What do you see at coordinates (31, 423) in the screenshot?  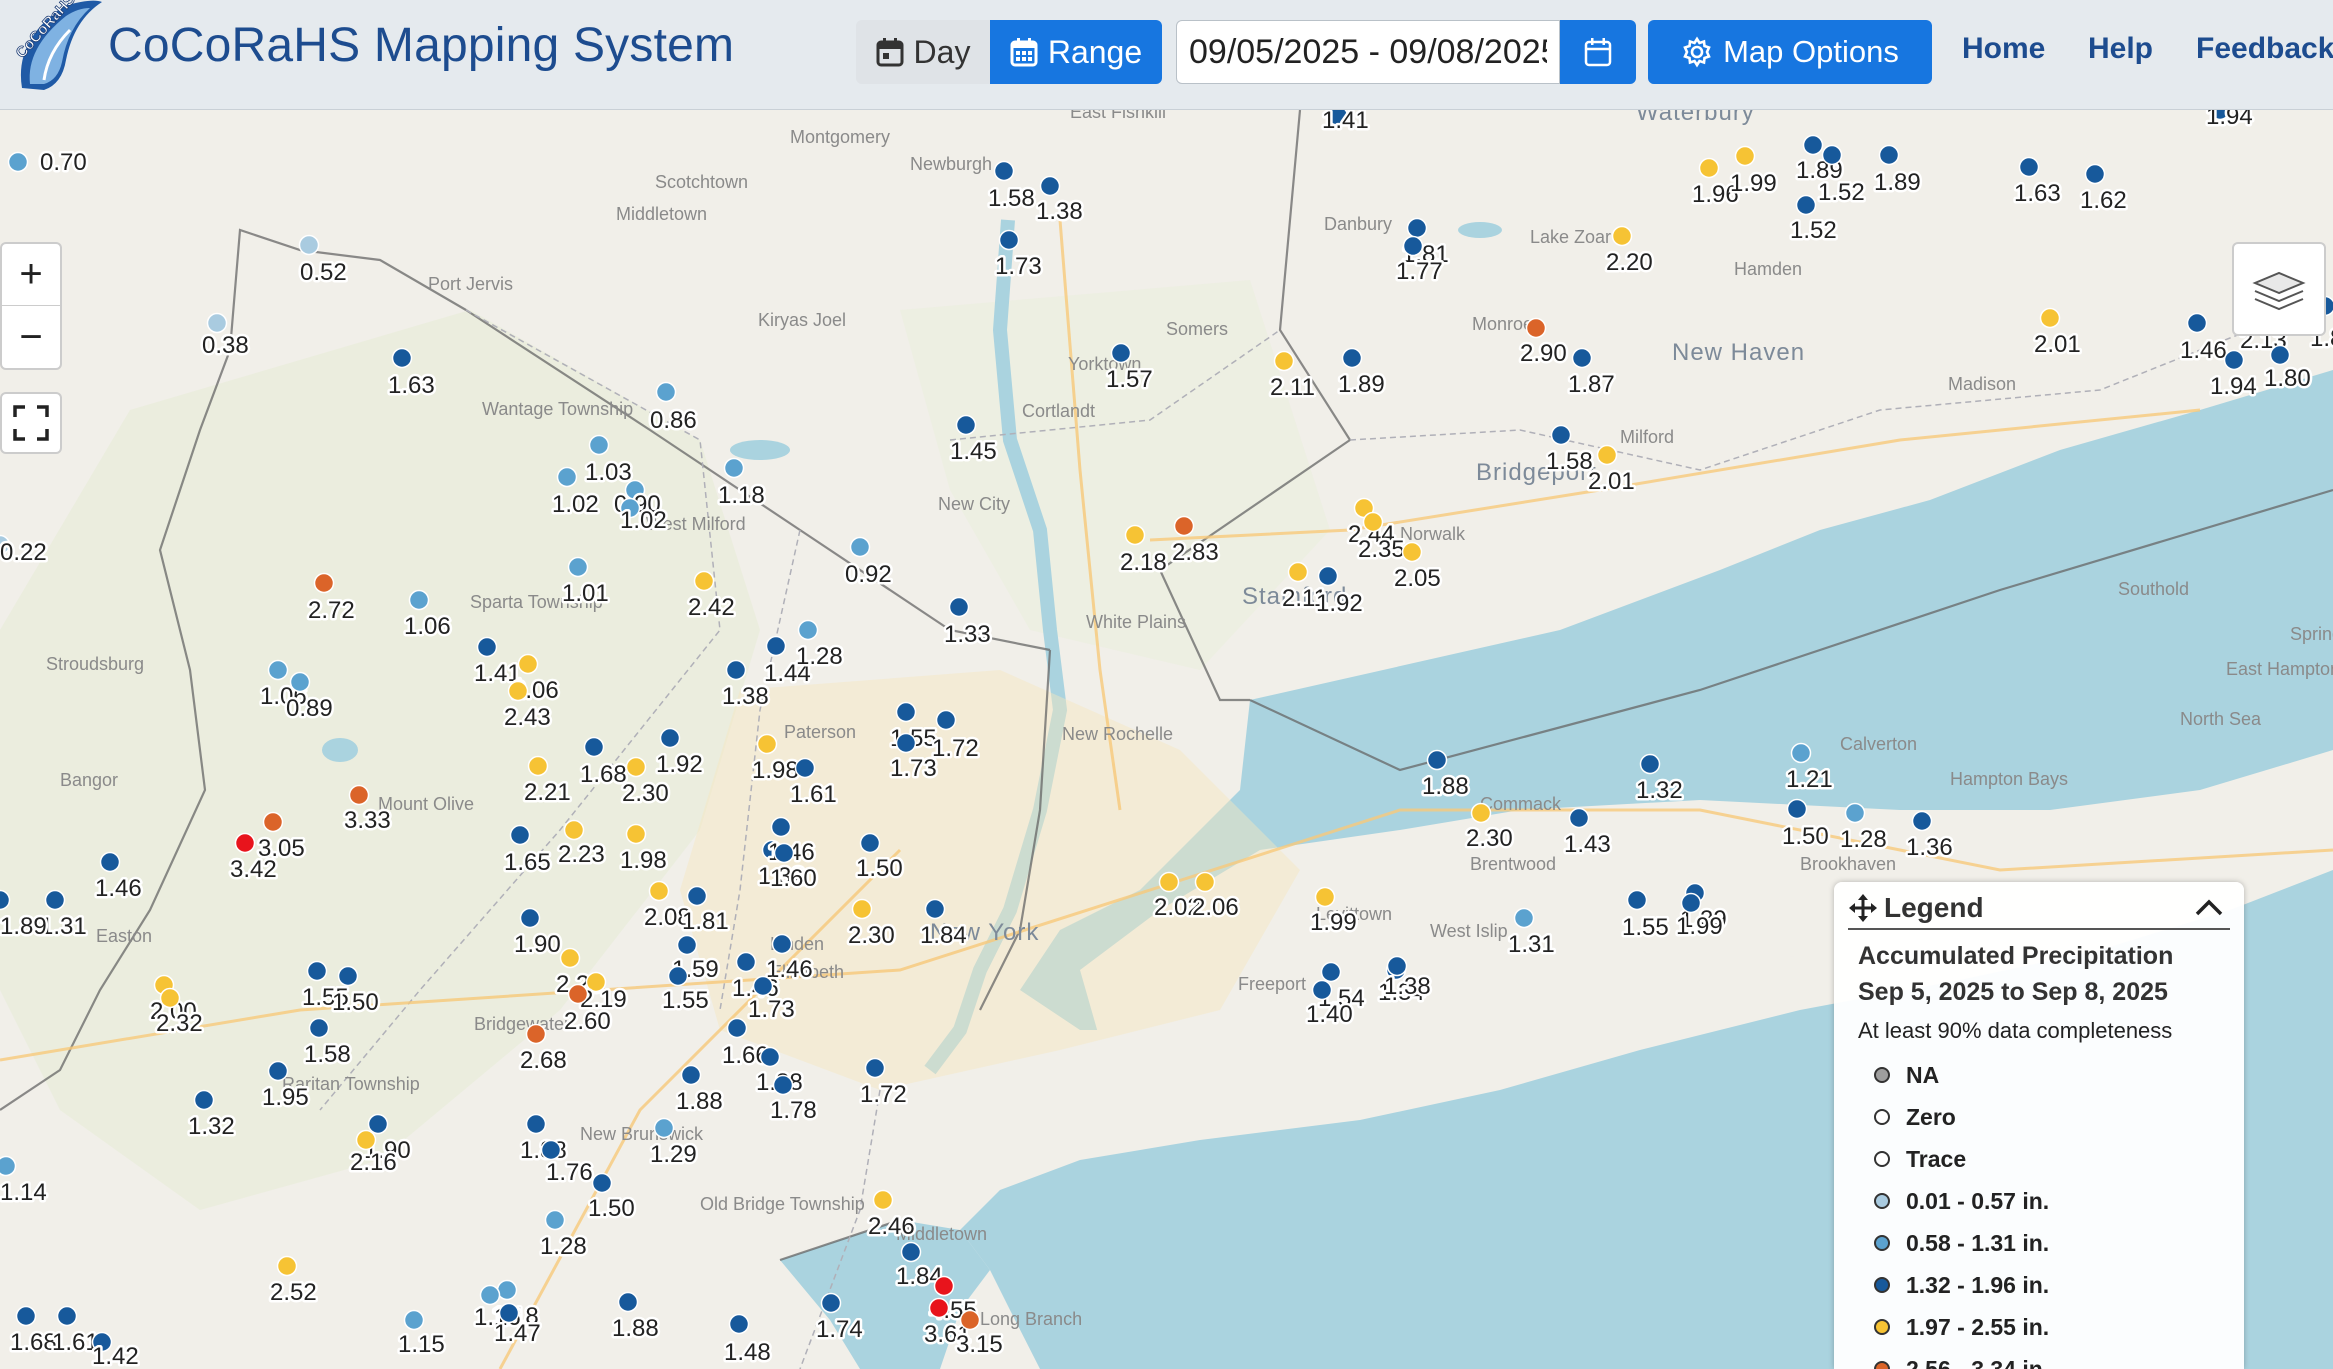 I see `fullscreen-button` at bounding box center [31, 423].